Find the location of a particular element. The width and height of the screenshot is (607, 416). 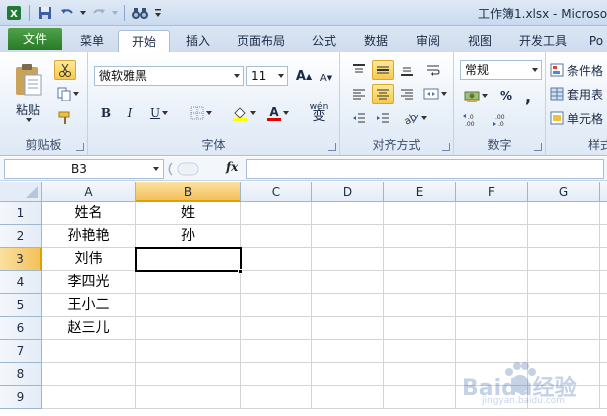

save-icon is located at coordinates (45, 13).